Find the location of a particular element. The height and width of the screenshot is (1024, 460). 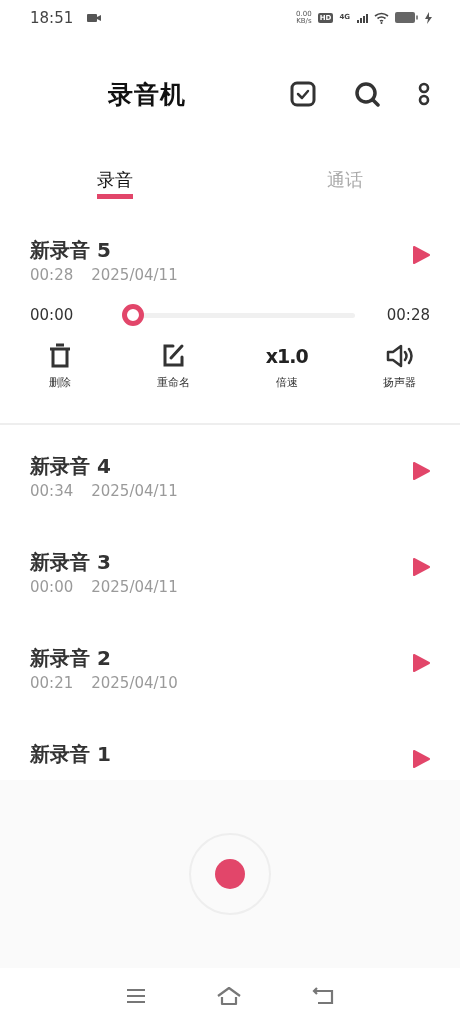

recording-item: 新录音 2 00:21 2025/04/10 is located at coordinates (230, 669).